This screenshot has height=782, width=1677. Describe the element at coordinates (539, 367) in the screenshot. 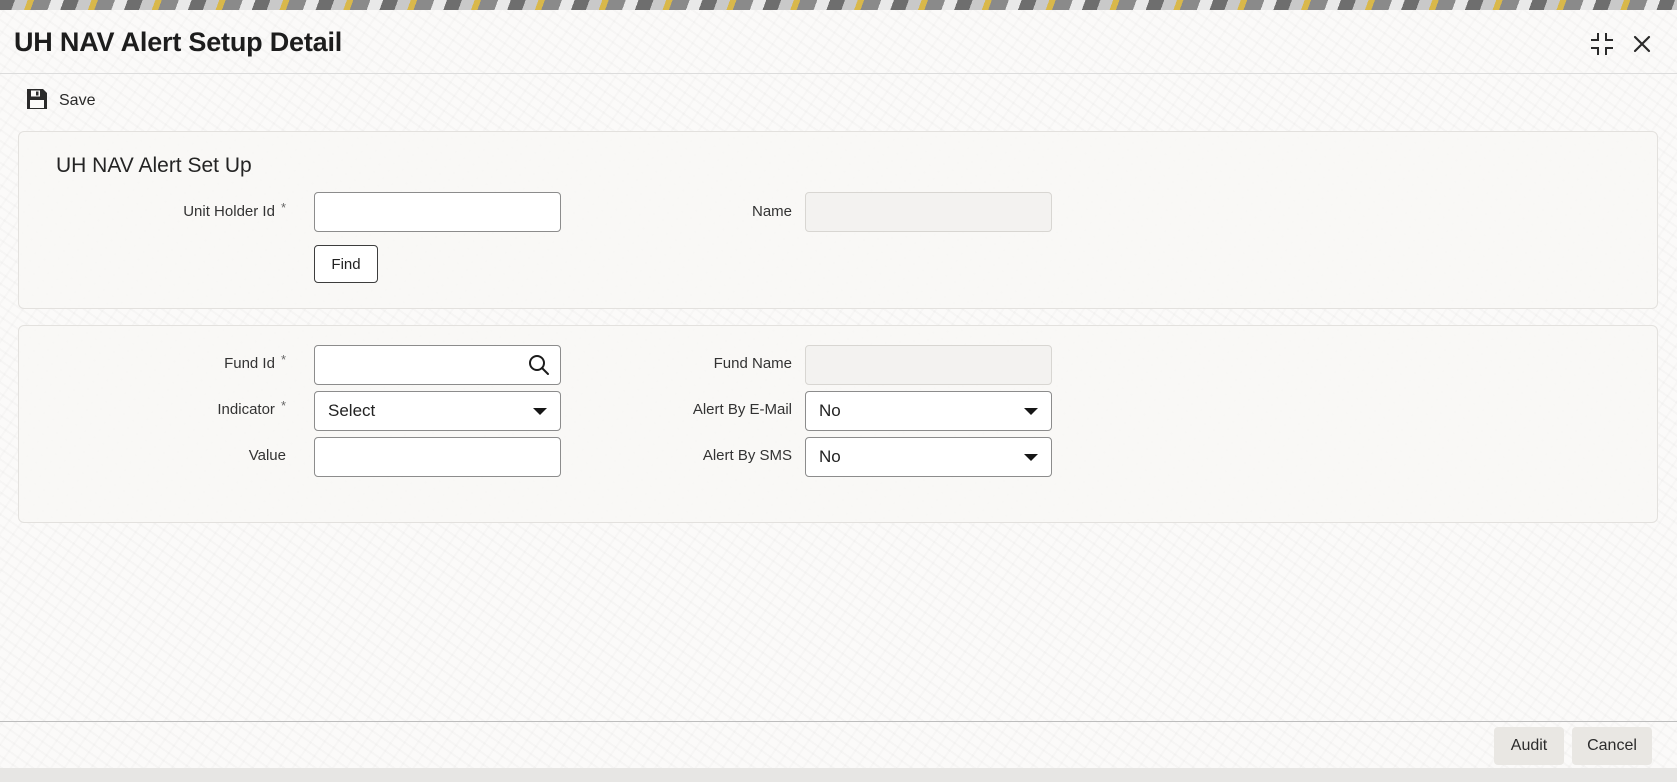

I see `search-icon` at that location.